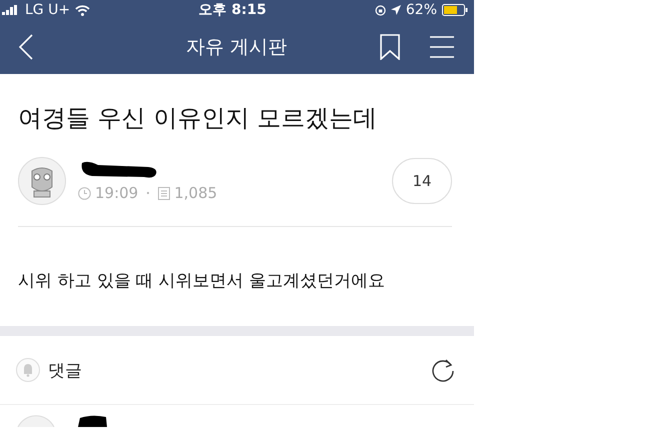  I want to click on refresh-icon, so click(443, 370).